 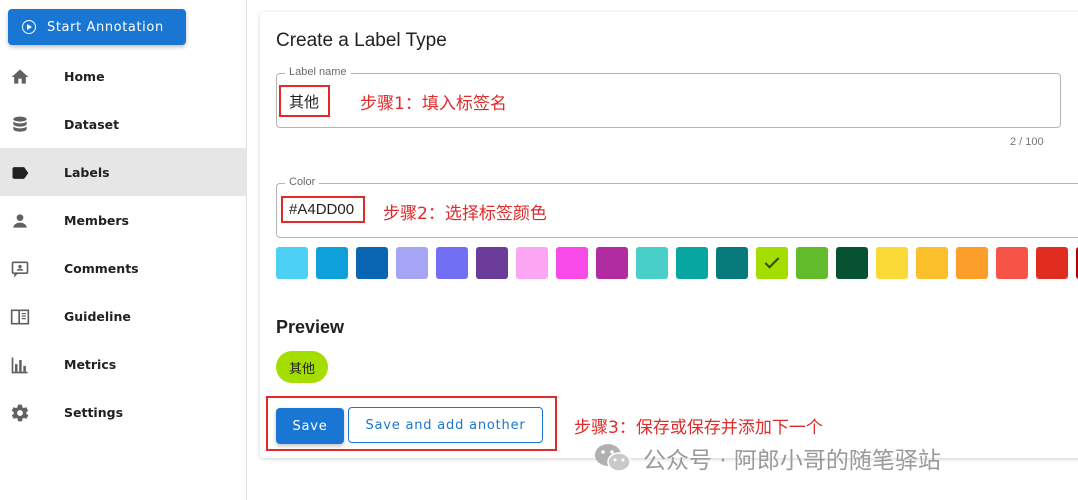 What do you see at coordinates (20, 317) in the screenshot?
I see `book-icon` at bounding box center [20, 317].